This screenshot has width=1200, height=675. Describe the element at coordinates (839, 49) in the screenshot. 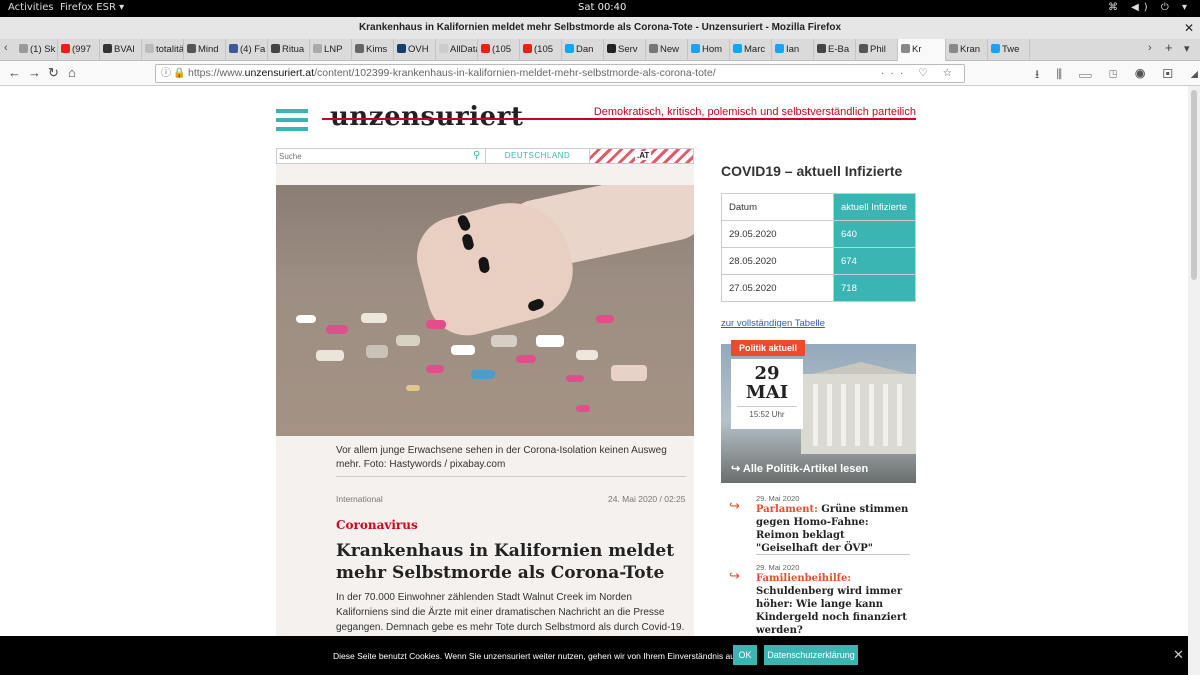

I see `tab-label: E-Ba` at that location.